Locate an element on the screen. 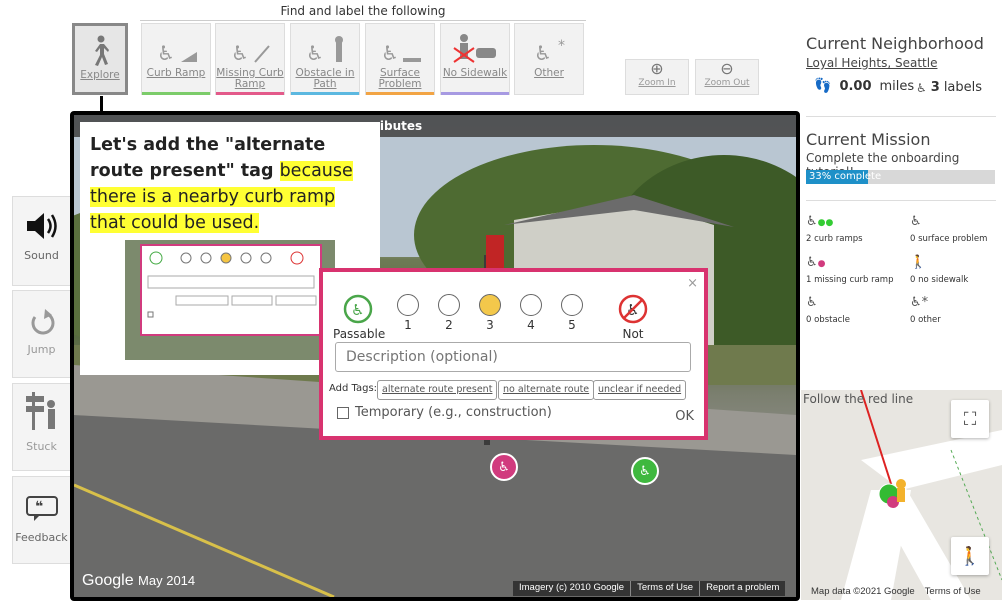 The height and width of the screenshot is (610, 1004). other-button: ♿ * Other is located at coordinates (549, 59).